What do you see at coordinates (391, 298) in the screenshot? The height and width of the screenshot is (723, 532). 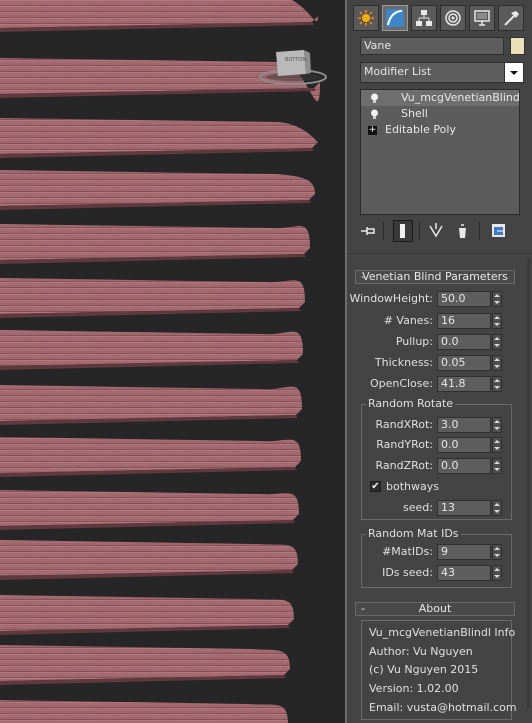 I see `param-label: WindowHeight:` at bounding box center [391, 298].